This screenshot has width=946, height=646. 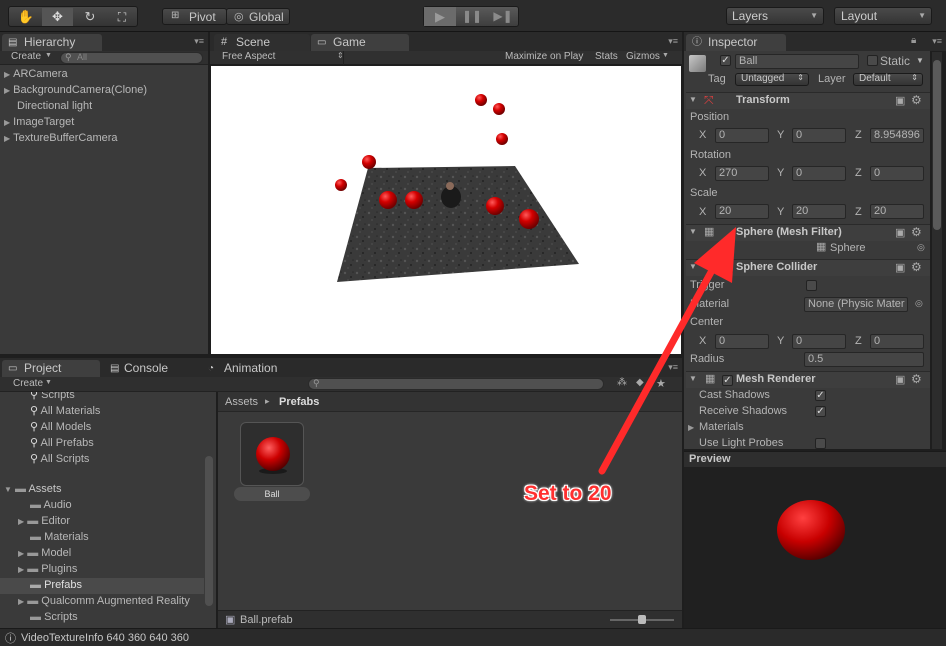 I want to click on position-y-field: 0, so click(x=819, y=135).